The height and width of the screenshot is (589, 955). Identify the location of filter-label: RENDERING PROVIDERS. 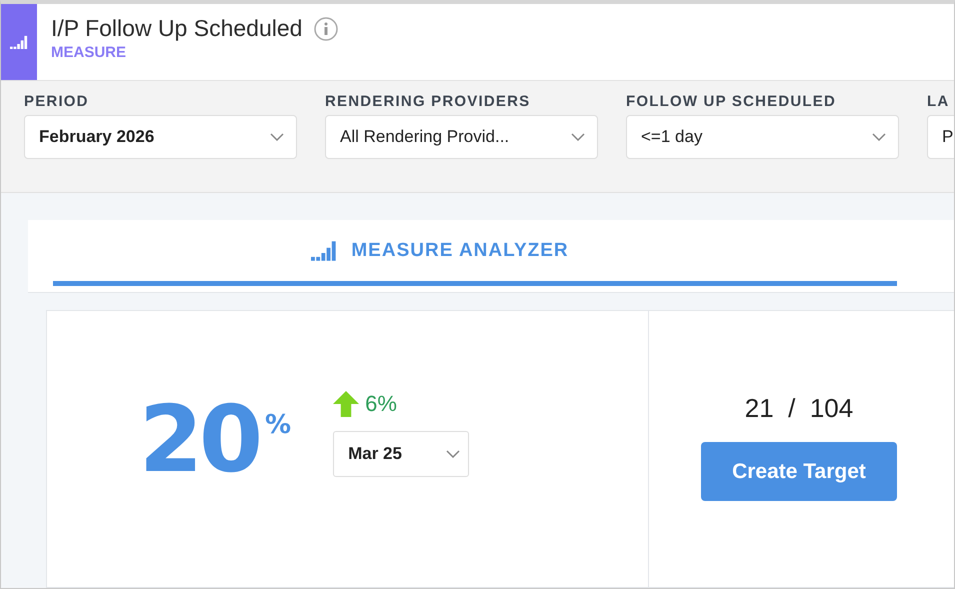
(428, 101).